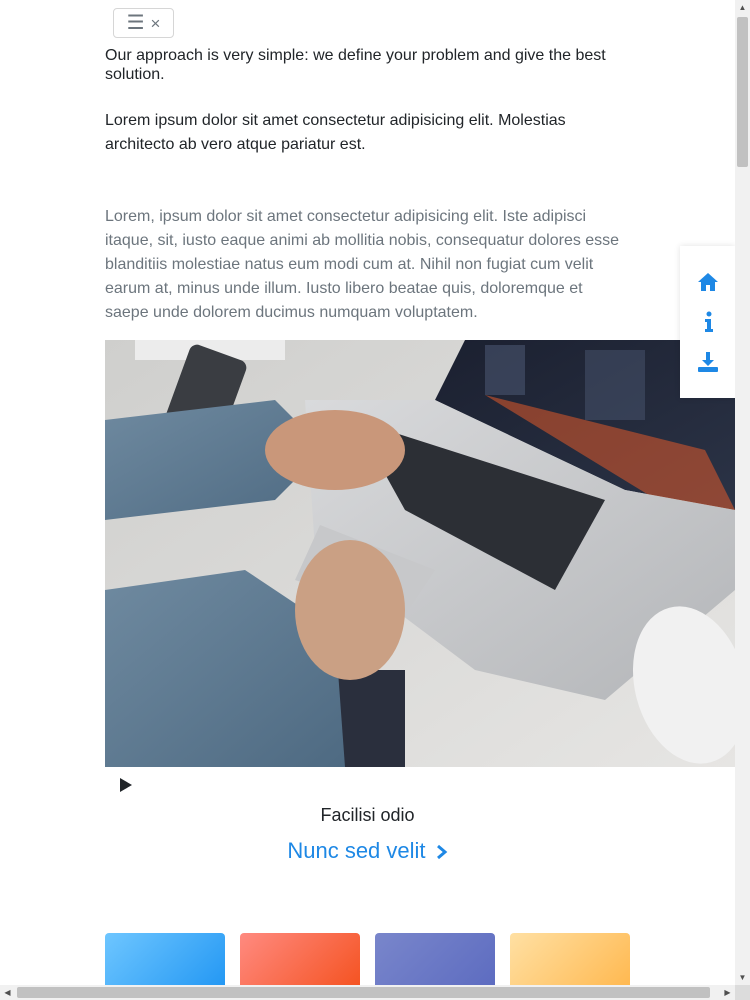 The image size is (750, 1000). I want to click on chevron-right-icon, so click(441, 852).